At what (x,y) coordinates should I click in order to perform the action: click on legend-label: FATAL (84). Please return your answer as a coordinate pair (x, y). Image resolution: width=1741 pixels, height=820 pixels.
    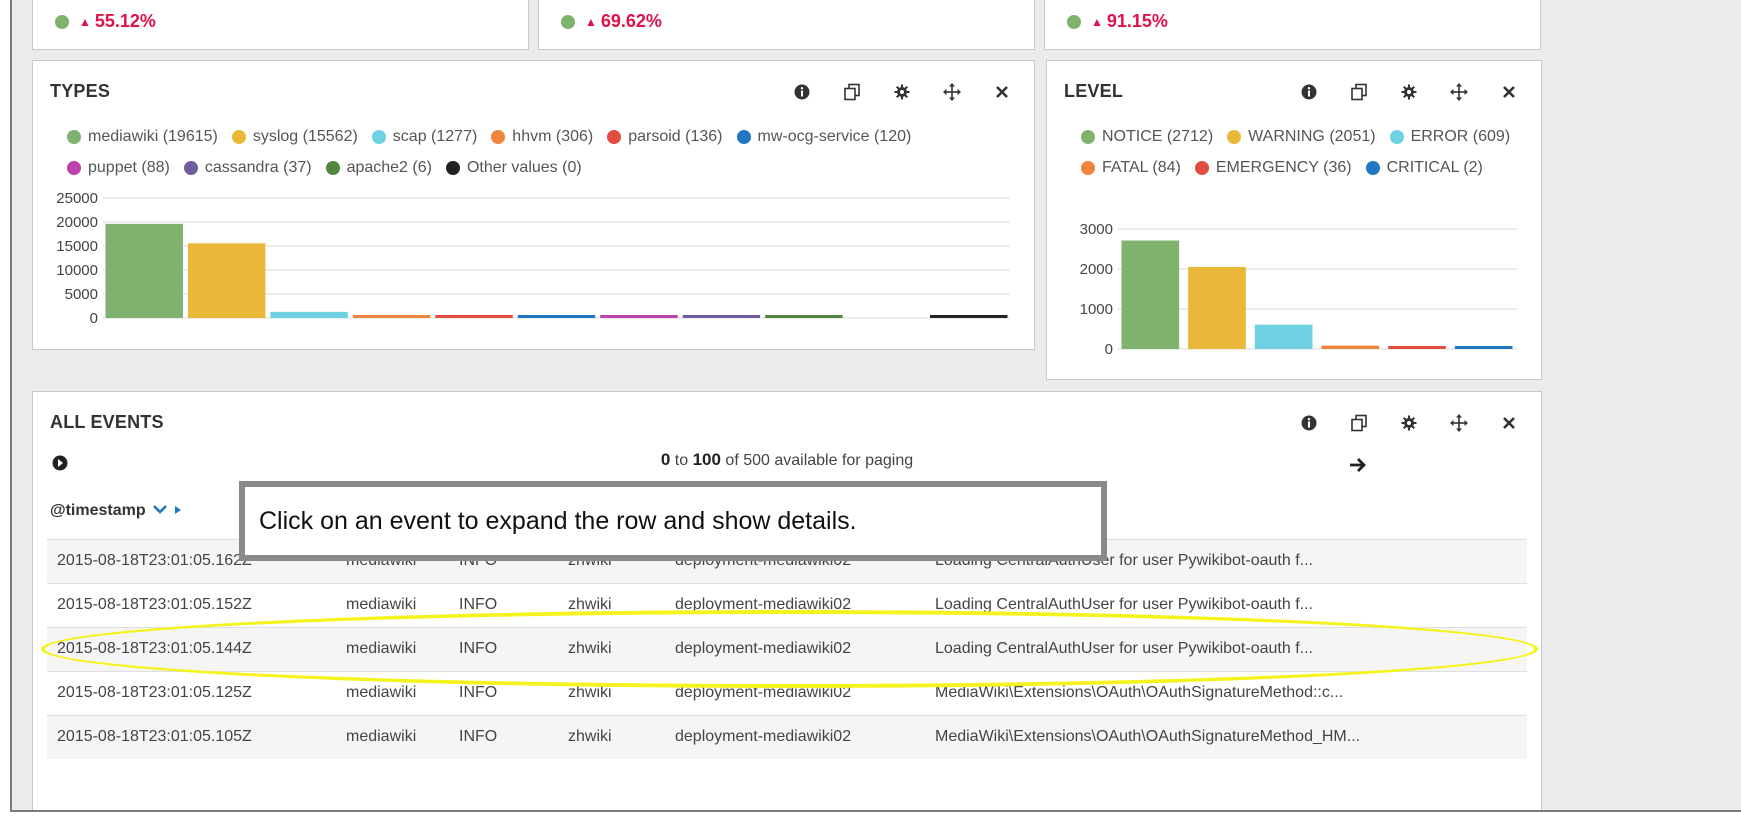
    Looking at the image, I should click on (1141, 167).